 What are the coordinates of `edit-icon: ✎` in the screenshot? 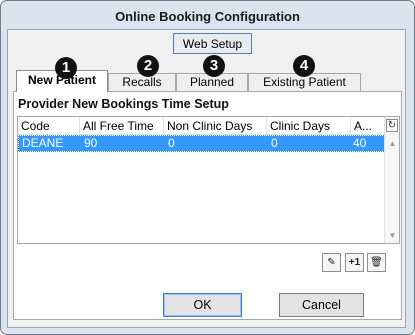 It's located at (331, 262).